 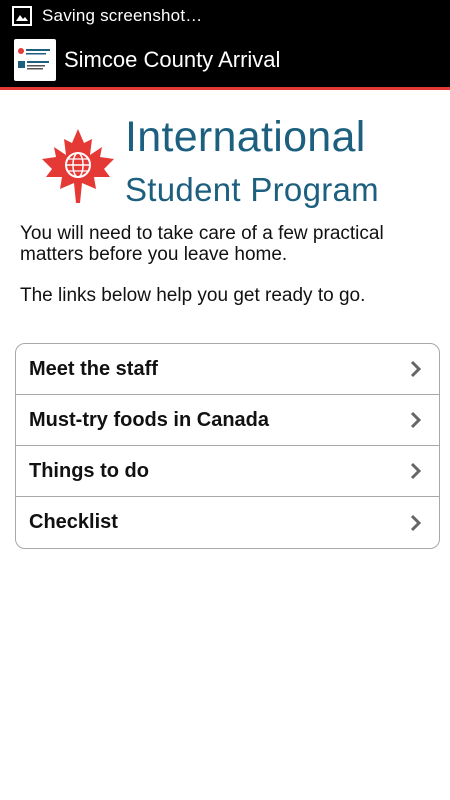 I want to click on list-item-must-try-foods: Must-try foods in Canada, so click(x=227, y=420).